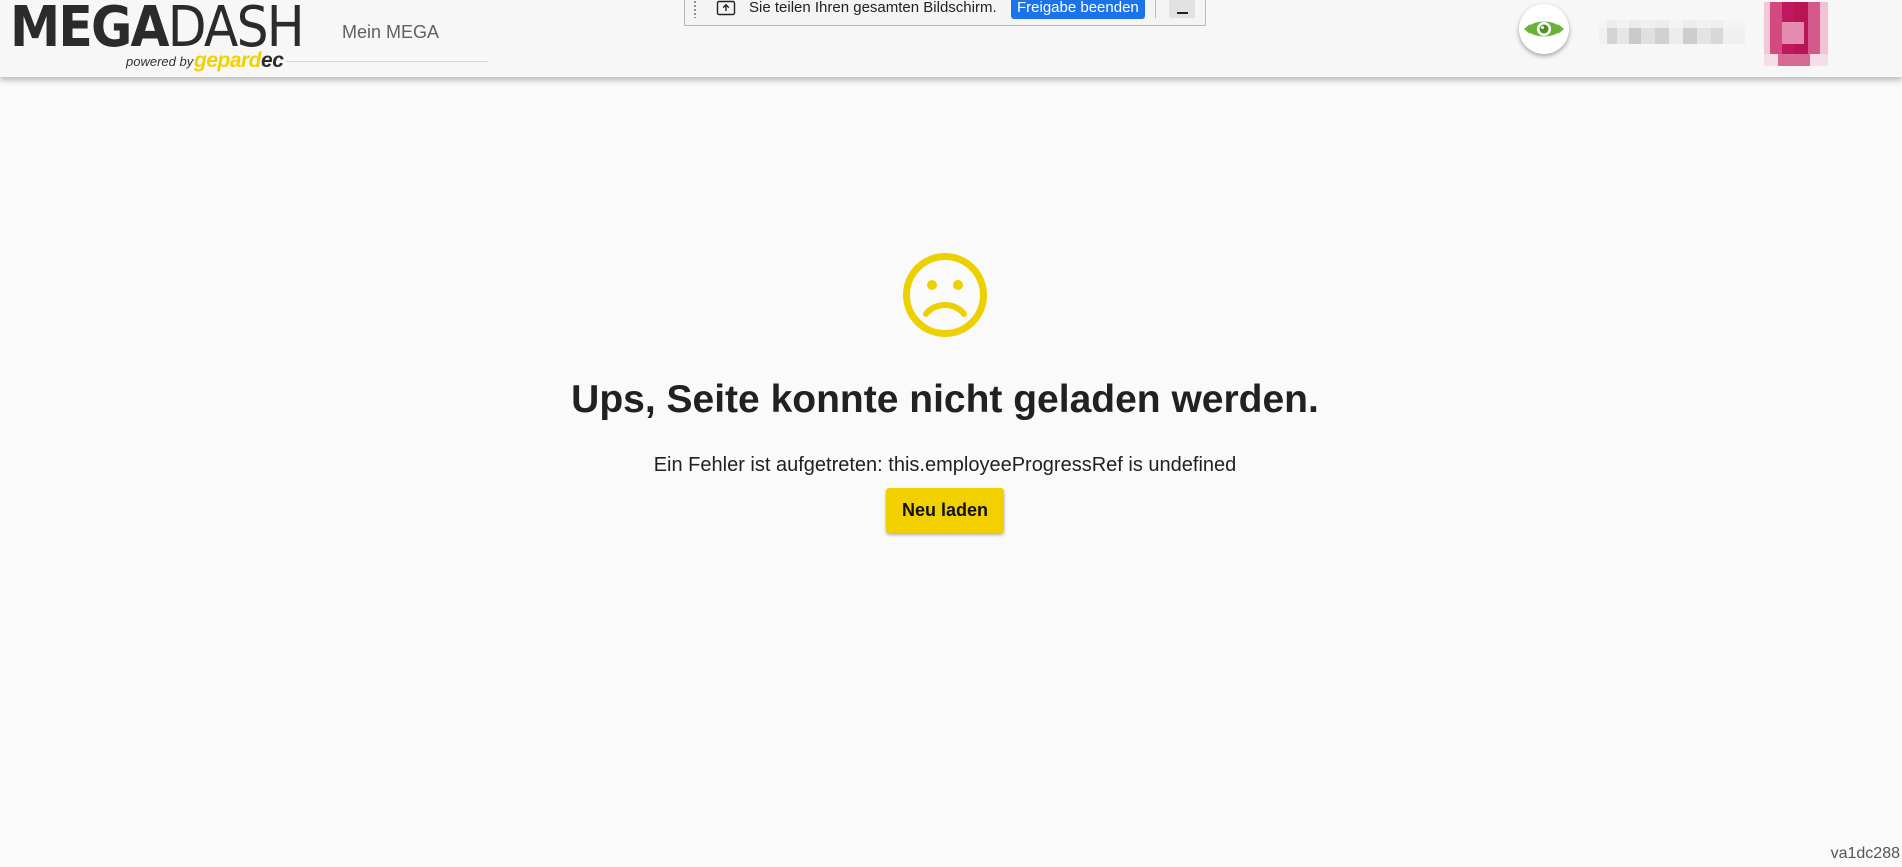 This screenshot has width=1902, height=867. Describe the element at coordinates (945, 510) in the screenshot. I see `reload-button: Neu laden` at that location.